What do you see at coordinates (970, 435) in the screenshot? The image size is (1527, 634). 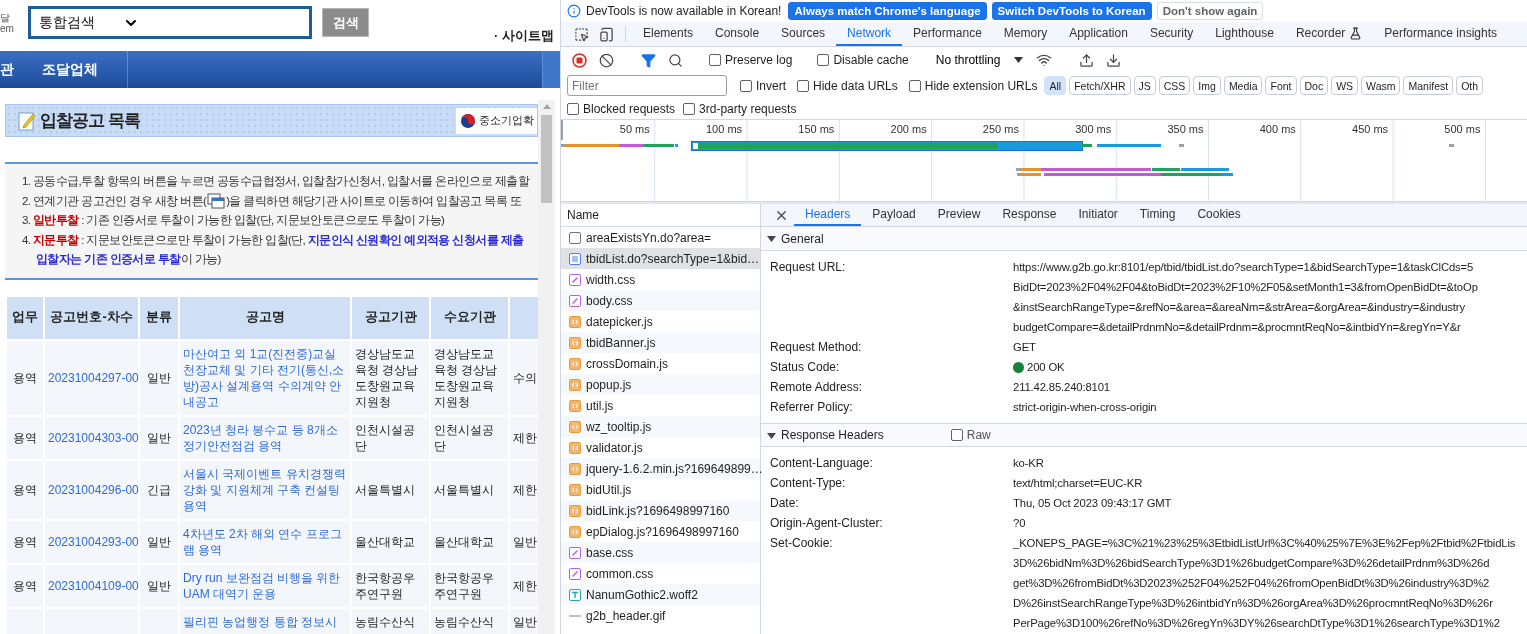 I see `raw-checkbox-option: Raw` at bounding box center [970, 435].